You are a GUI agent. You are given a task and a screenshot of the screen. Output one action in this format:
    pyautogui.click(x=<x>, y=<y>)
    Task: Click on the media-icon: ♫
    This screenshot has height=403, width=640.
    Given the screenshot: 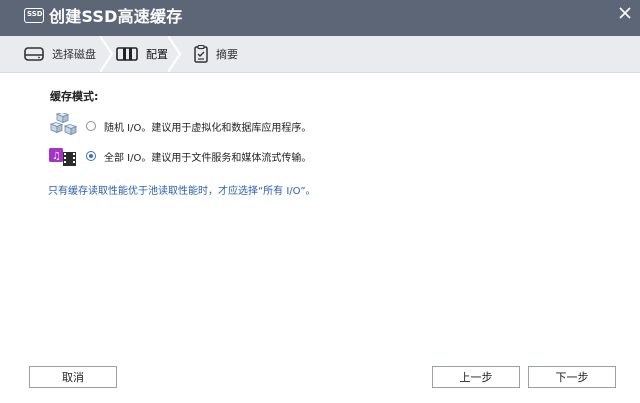 What is the action you would take?
    pyautogui.click(x=63, y=156)
    